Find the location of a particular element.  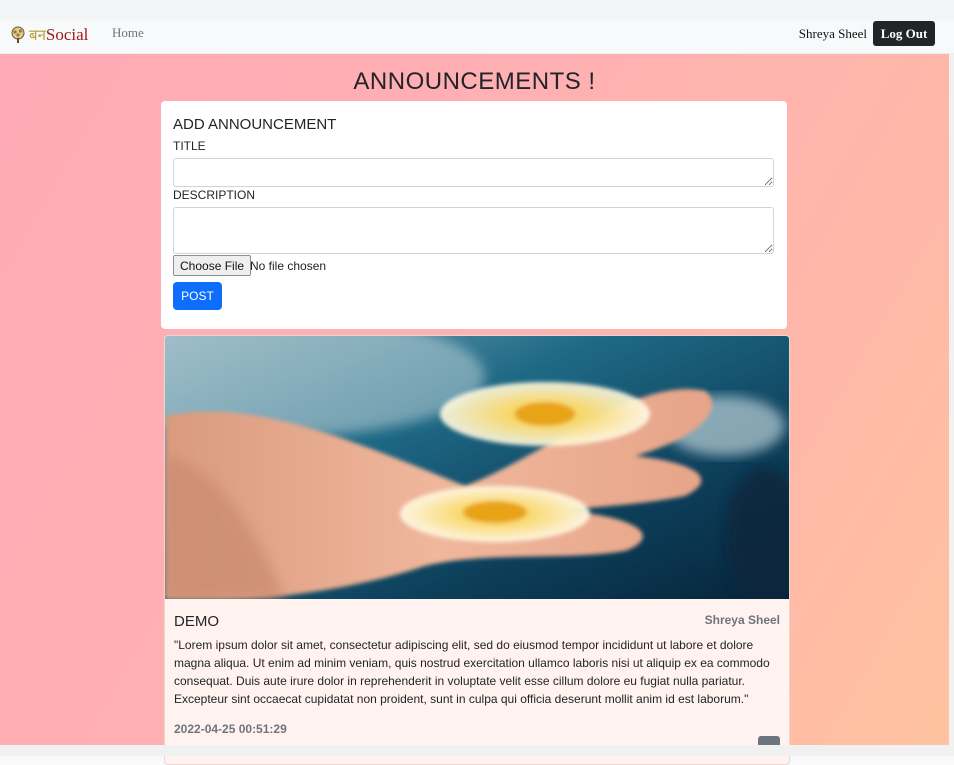

navbar: बन Social Home Shreya Sheel Log Out is located at coordinates (477, 37).